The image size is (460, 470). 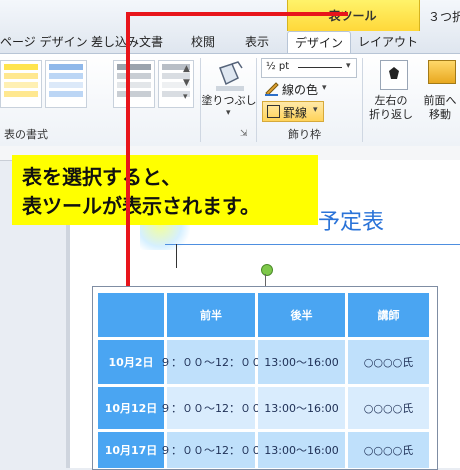 What do you see at coordinates (304, 134) in the screenshot?
I see `draw-borders-group-label: 飾り枠` at bounding box center [304, 134].